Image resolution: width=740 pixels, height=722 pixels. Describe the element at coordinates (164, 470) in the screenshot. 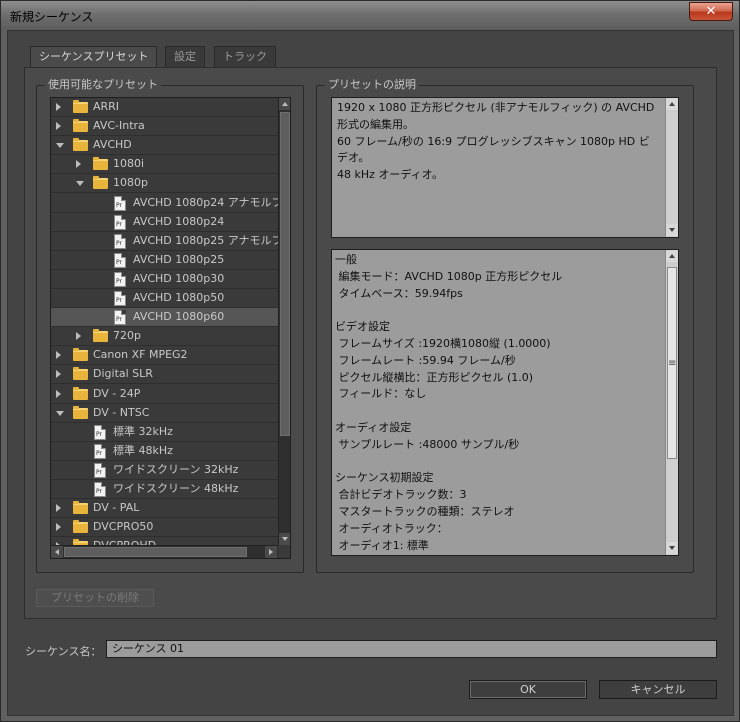

I see `tree-preset-row: Pr ワイドスクリーン 32kHz` at that location.